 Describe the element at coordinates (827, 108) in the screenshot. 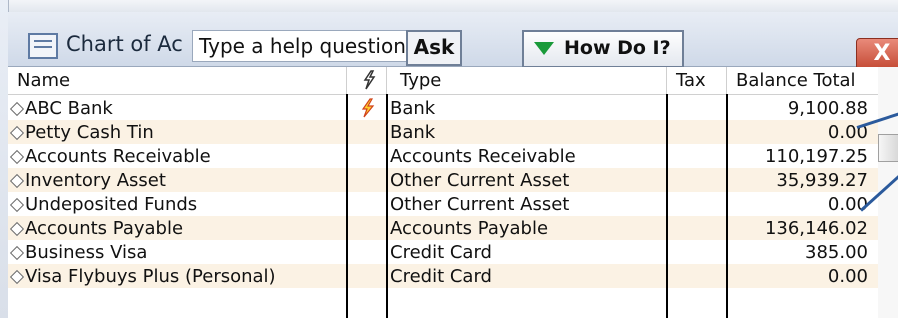

I see `row-balance: 9,100.88` at that location.